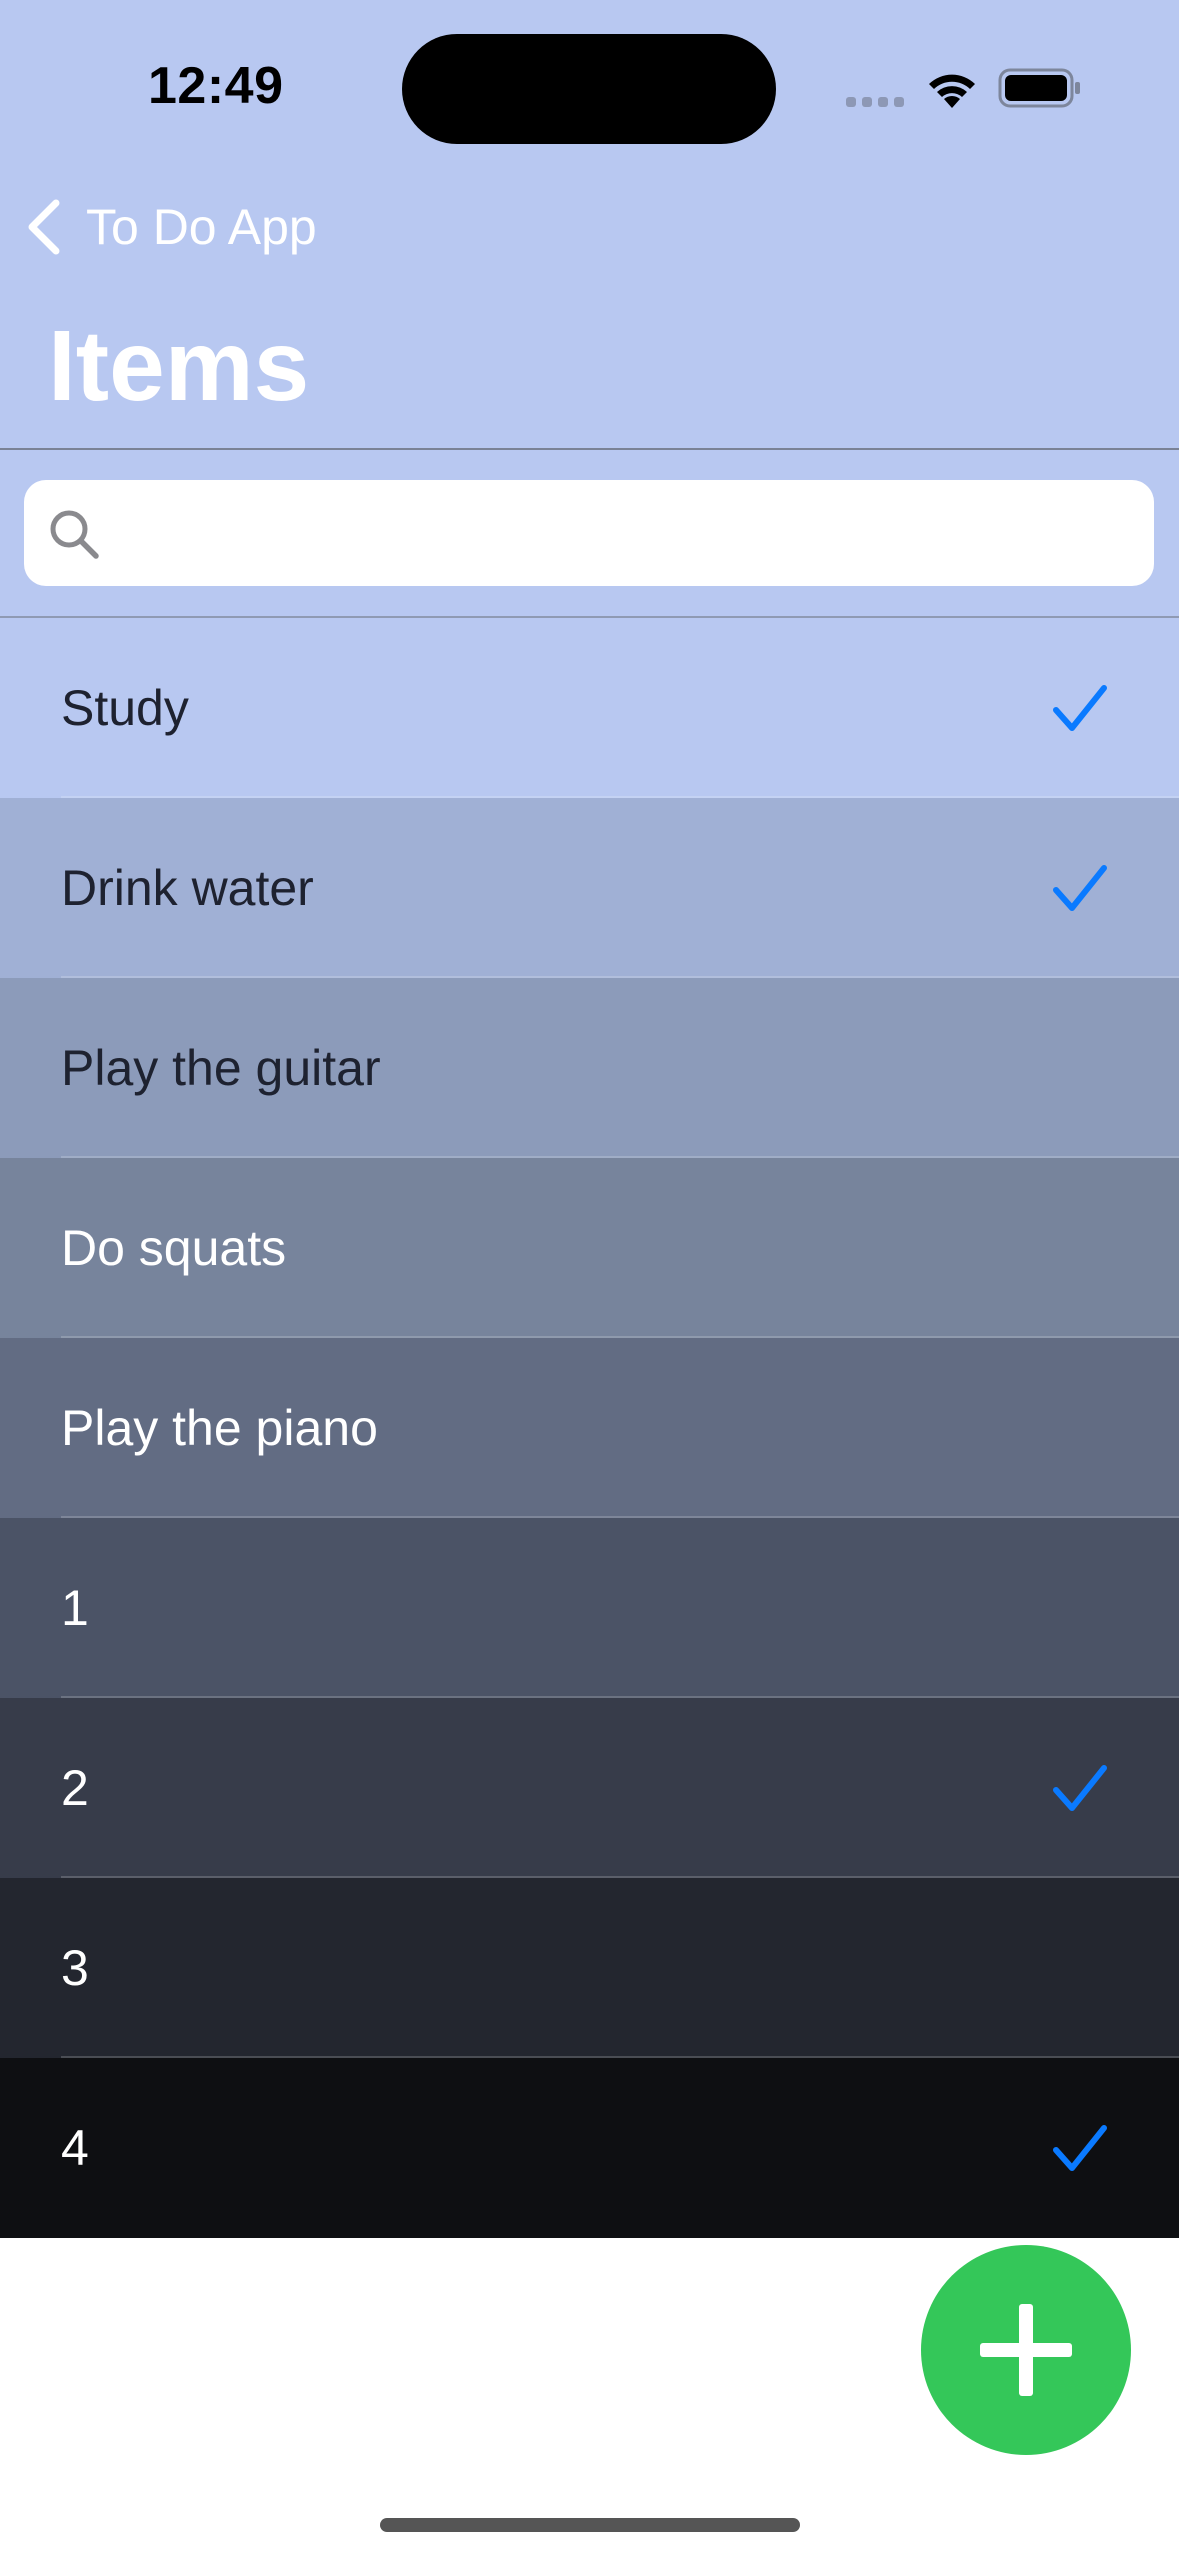 This screenshot has width=1179, height=2556. I want to click on search-icon, so click(74, 534).